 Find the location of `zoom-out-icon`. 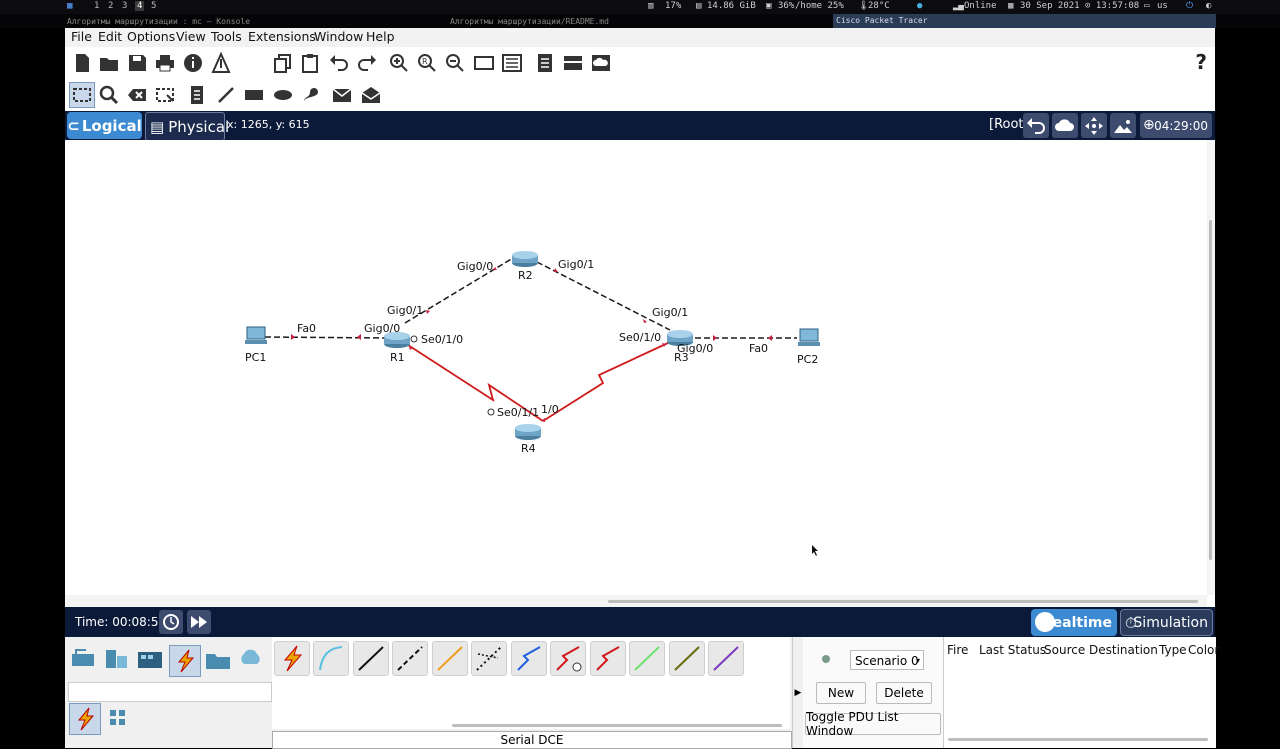

zoom-out-icon is located at coordinates (455, 63).